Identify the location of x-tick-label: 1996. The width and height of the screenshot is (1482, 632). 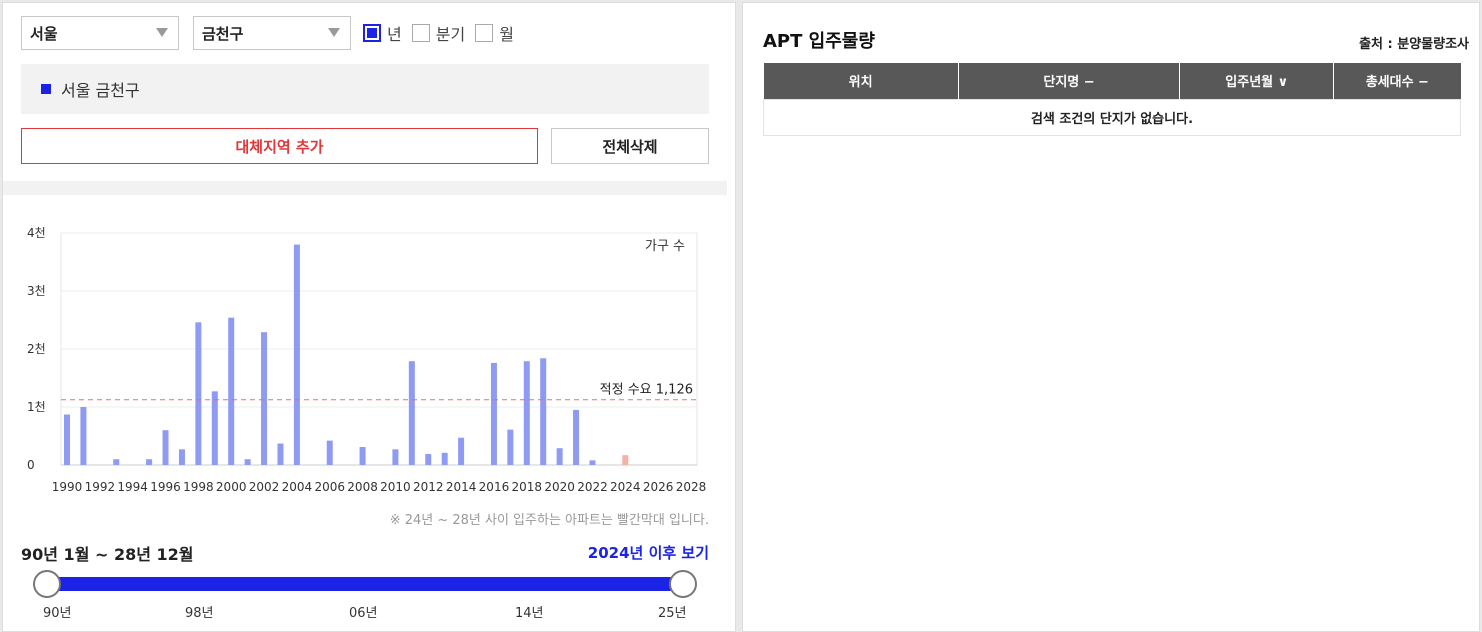
(165, 487).